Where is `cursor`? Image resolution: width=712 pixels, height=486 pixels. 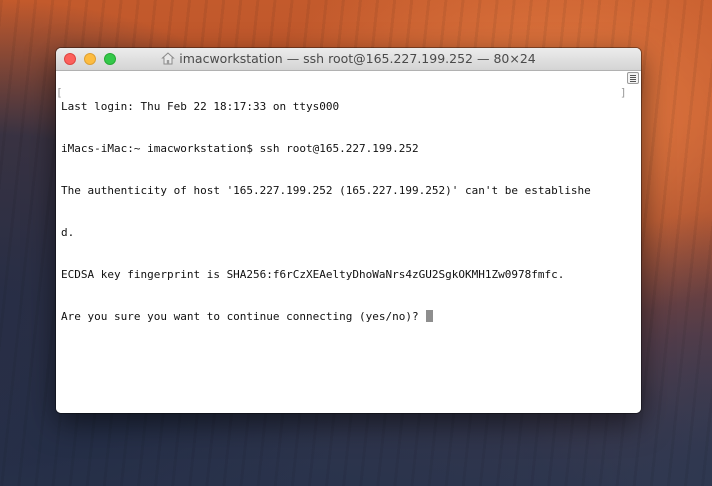
cursor is located at coordinates (430, 316).